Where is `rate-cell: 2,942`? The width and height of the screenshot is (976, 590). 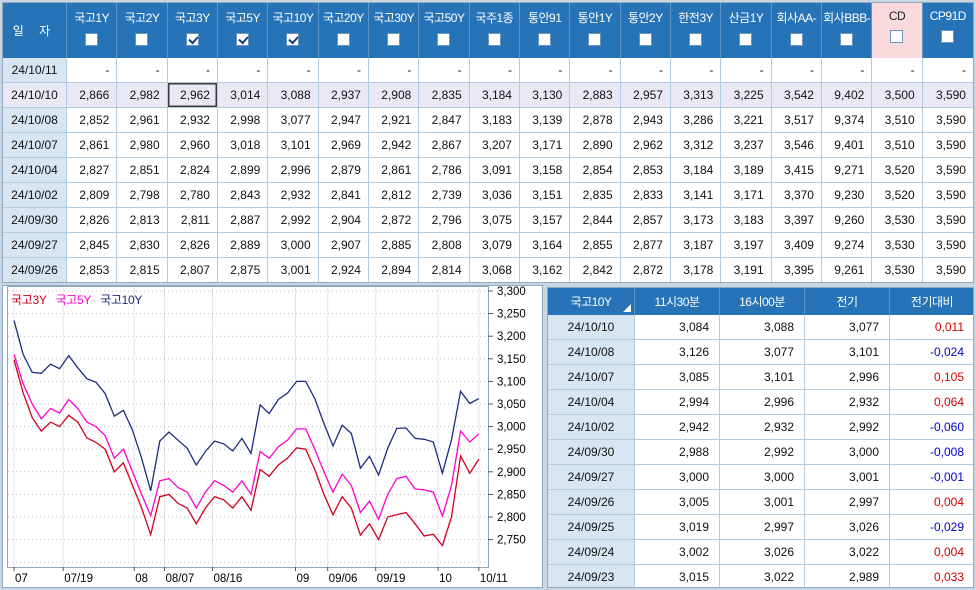
rate-cell: 2,942 is located at coordinates (394, 145).